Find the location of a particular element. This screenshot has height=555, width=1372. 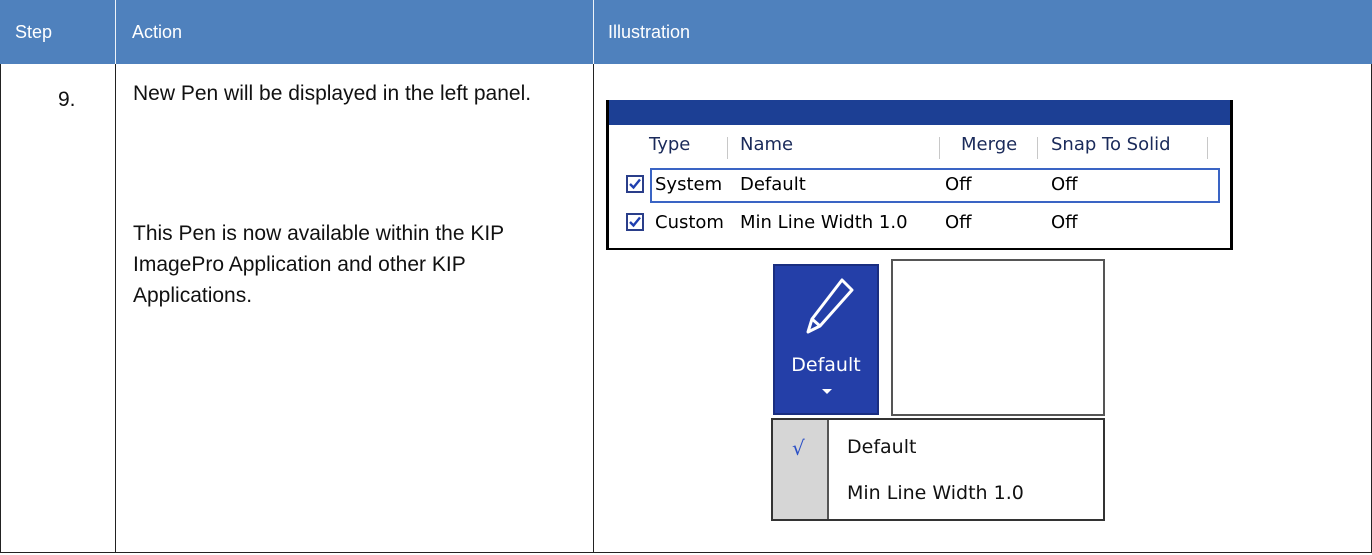

header-step: Step is located at coordinates (34, 32).